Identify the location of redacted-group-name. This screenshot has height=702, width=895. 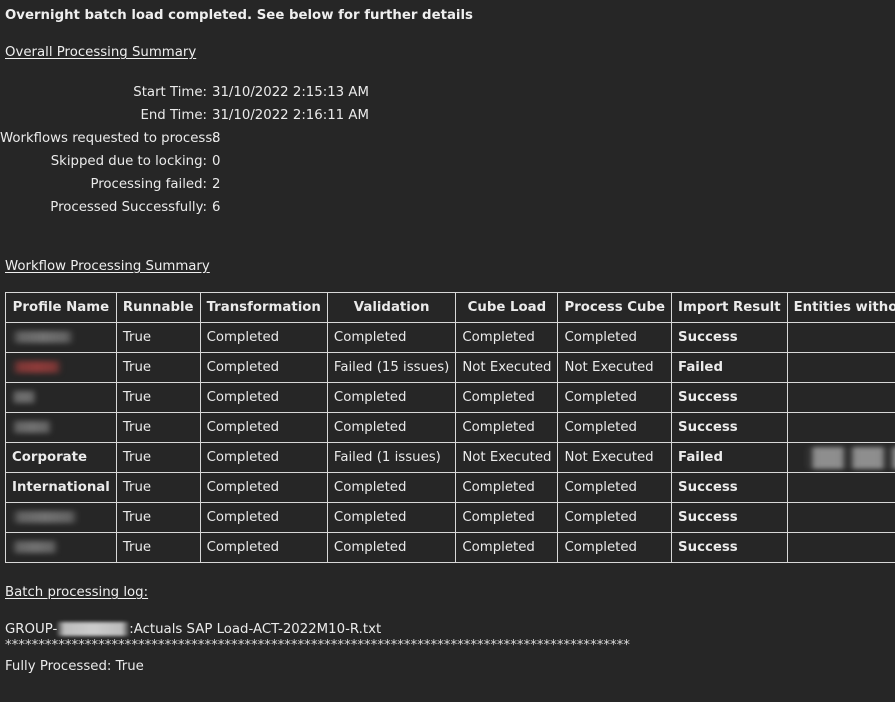
(93, 629).